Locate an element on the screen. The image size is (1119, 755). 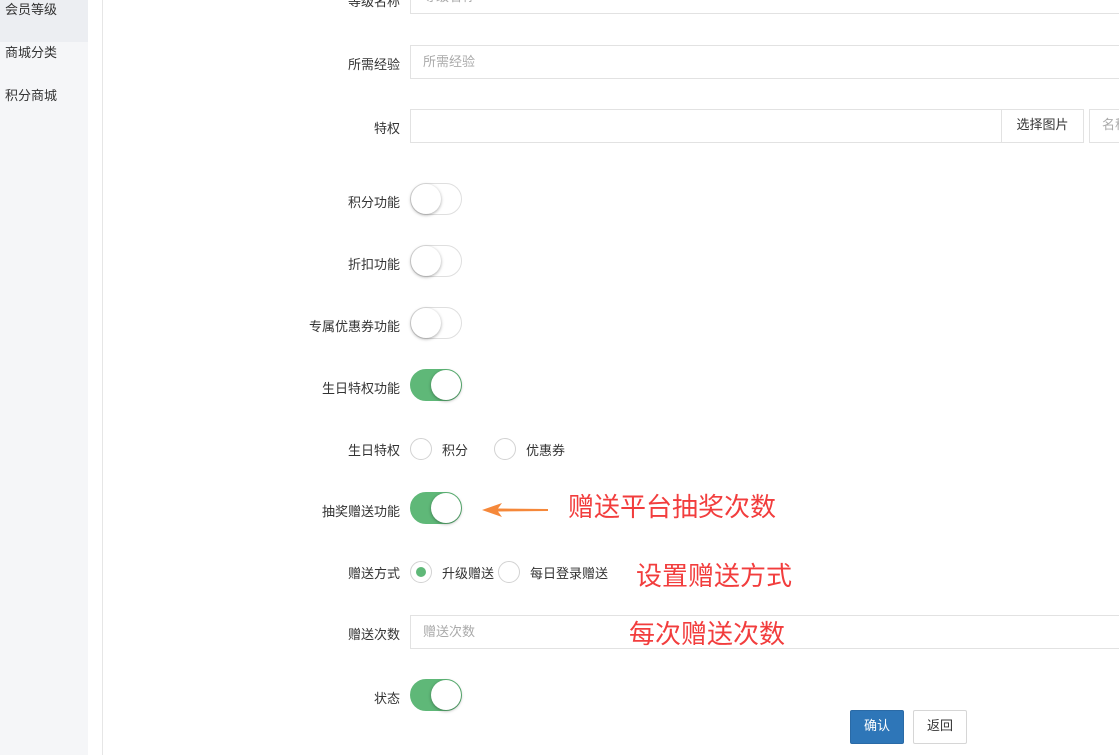
sidebar-item-member-level: 会员等级 is located at coordinates (44, 21).